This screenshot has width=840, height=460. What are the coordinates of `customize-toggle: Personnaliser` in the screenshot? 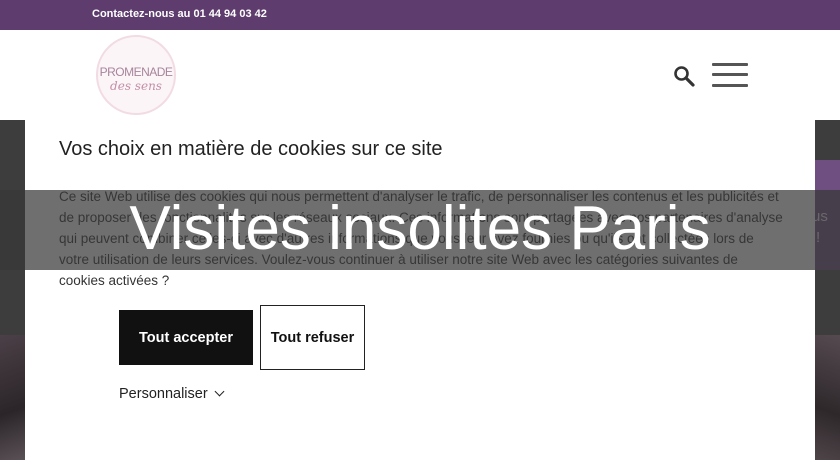 It's located at (172, 394).